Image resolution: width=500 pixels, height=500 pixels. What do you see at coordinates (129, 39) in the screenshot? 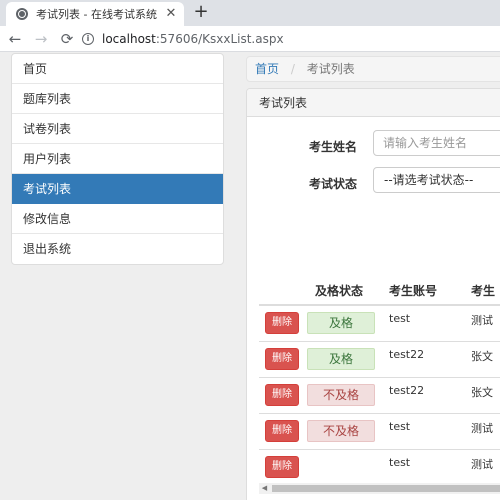
I see `url-host: localhost` at bounding box center [129, 39].